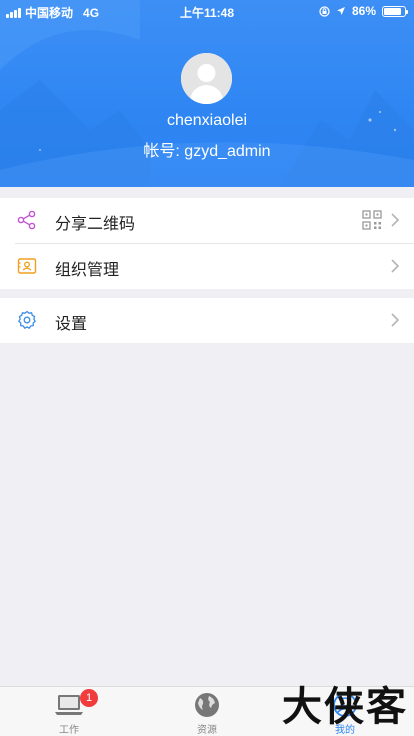  I want to click on menu-item-org-manage: 组织管理, so click(207, 266).